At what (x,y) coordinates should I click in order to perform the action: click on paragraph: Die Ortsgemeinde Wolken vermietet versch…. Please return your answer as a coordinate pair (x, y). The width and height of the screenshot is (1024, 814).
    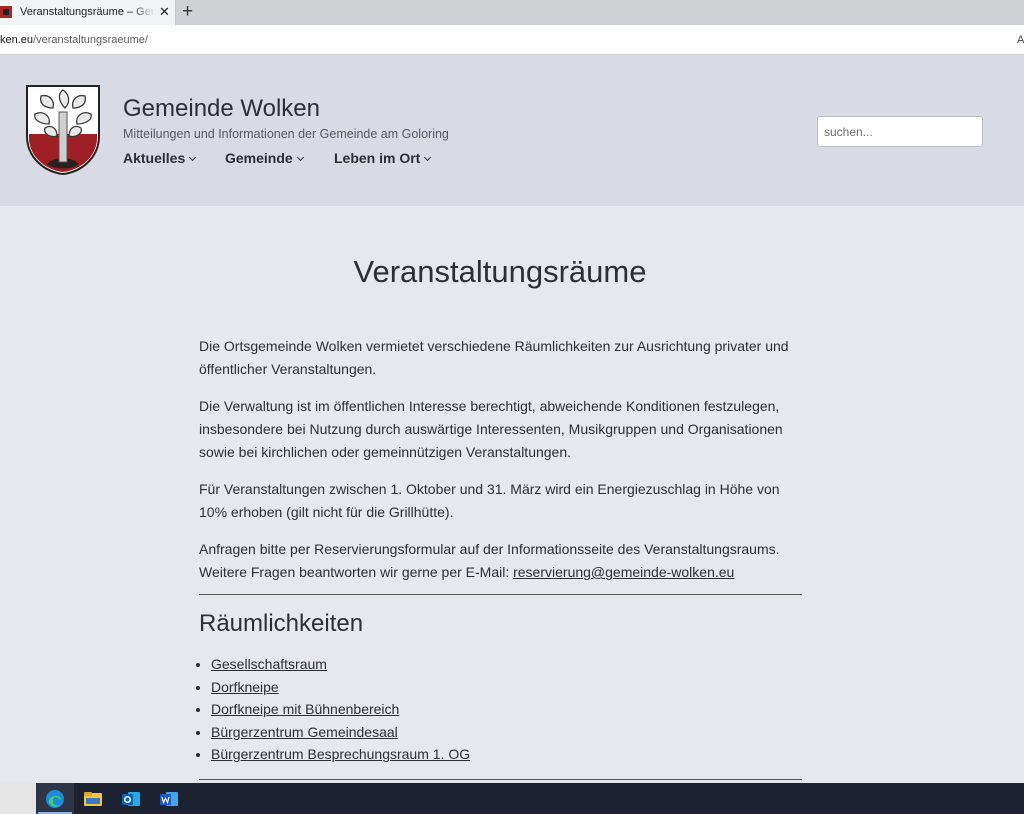
    Looking at the image, I should click on (494, 357).